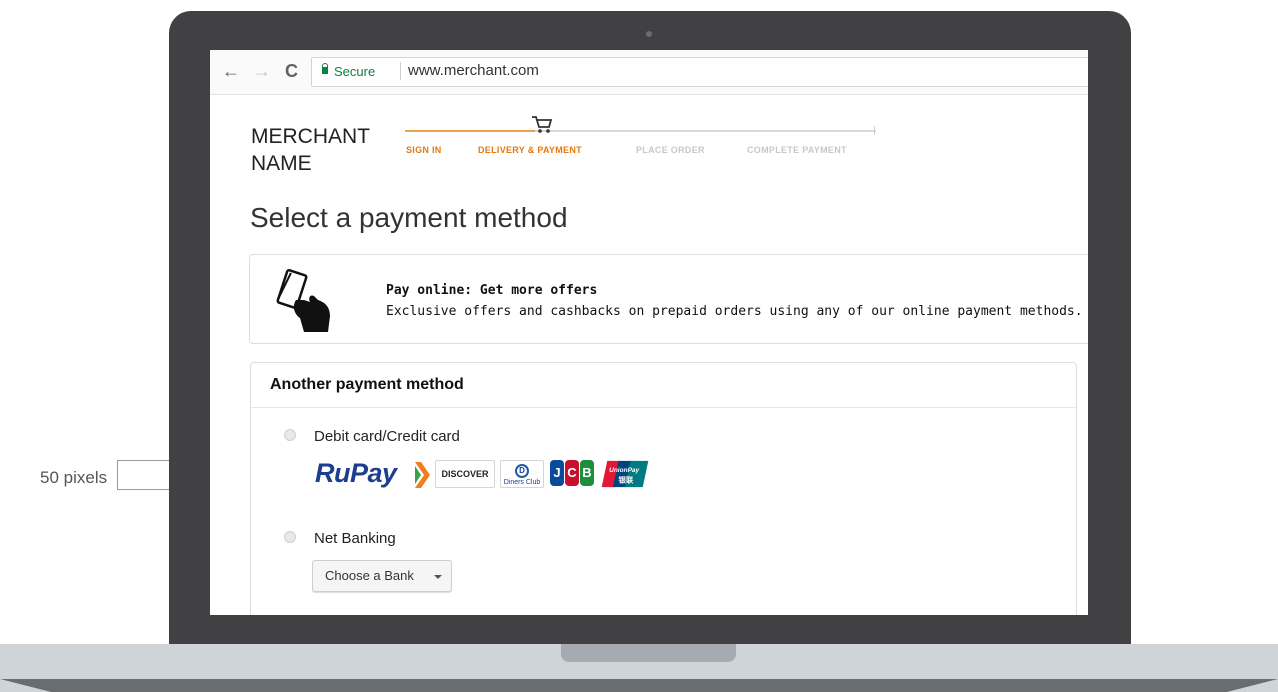  Describe the element at coordinates (325, 68) in the screenshot. I see `lock-icon` at that location.